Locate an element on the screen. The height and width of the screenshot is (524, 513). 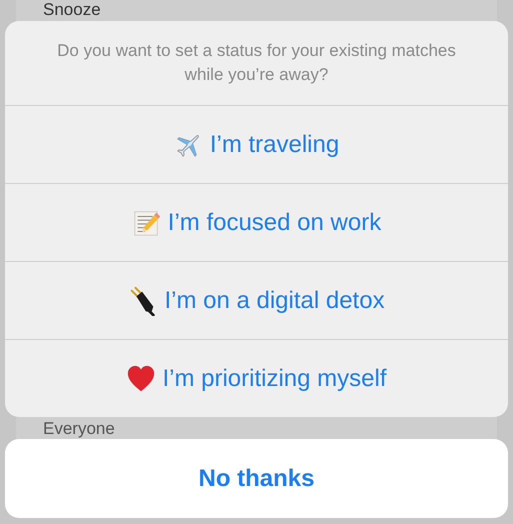
heart-icon is located at coordinates (141, 379).